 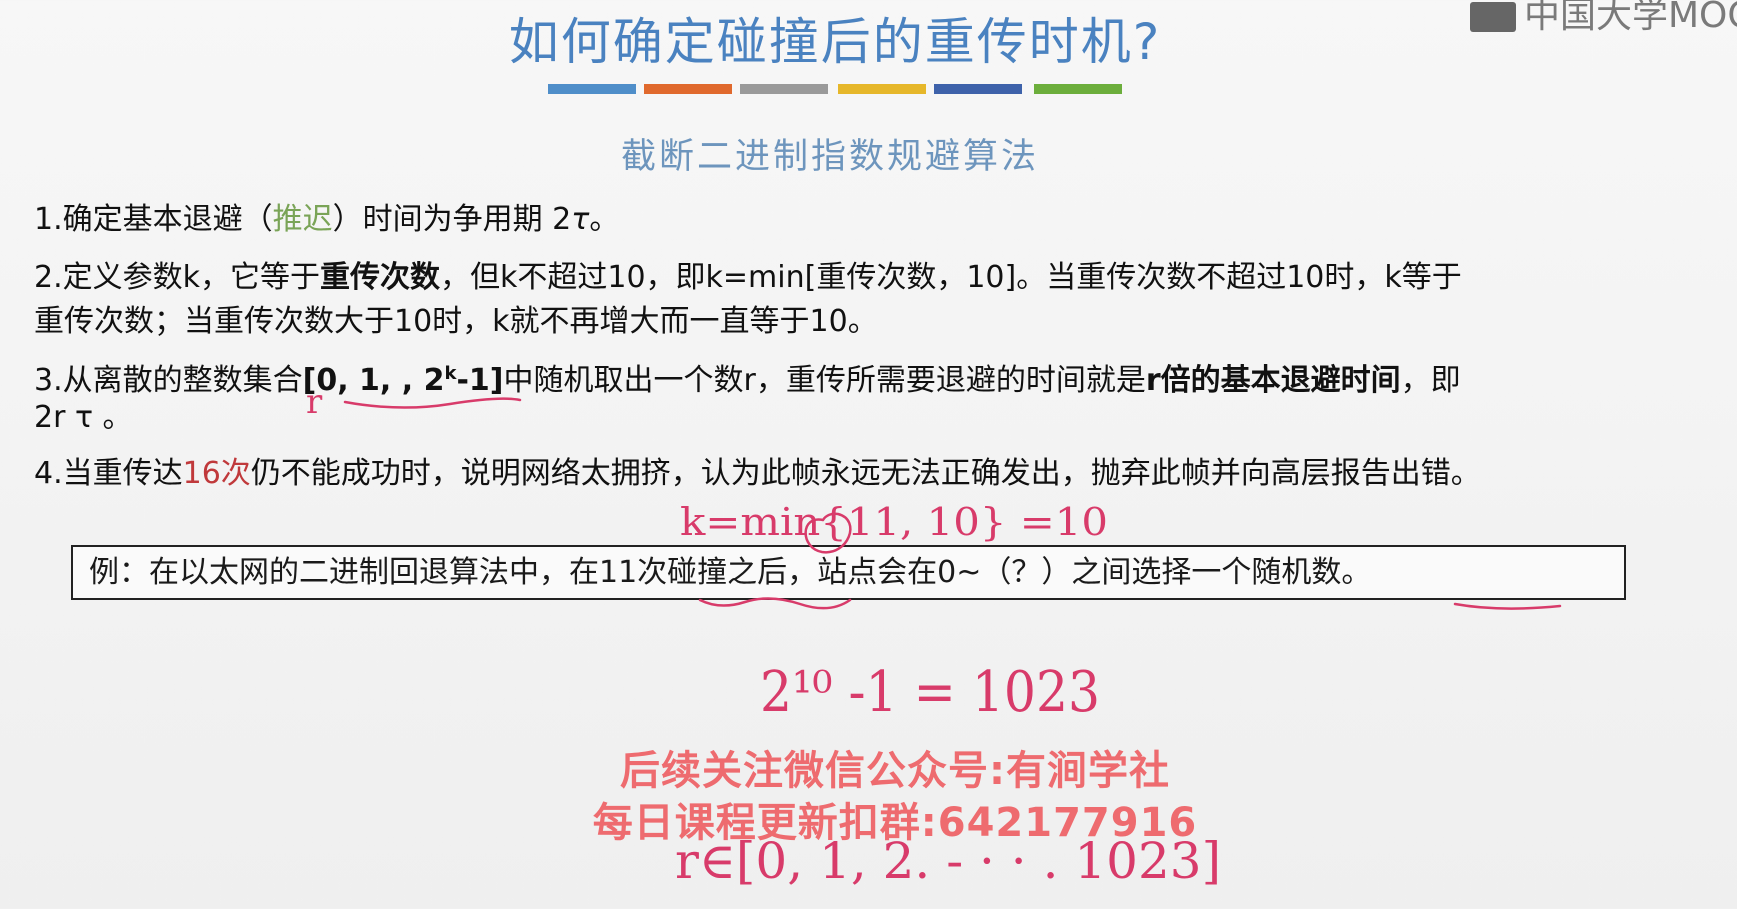 I want to click on deferral-term: 推迟, so click(x=302, y=219).